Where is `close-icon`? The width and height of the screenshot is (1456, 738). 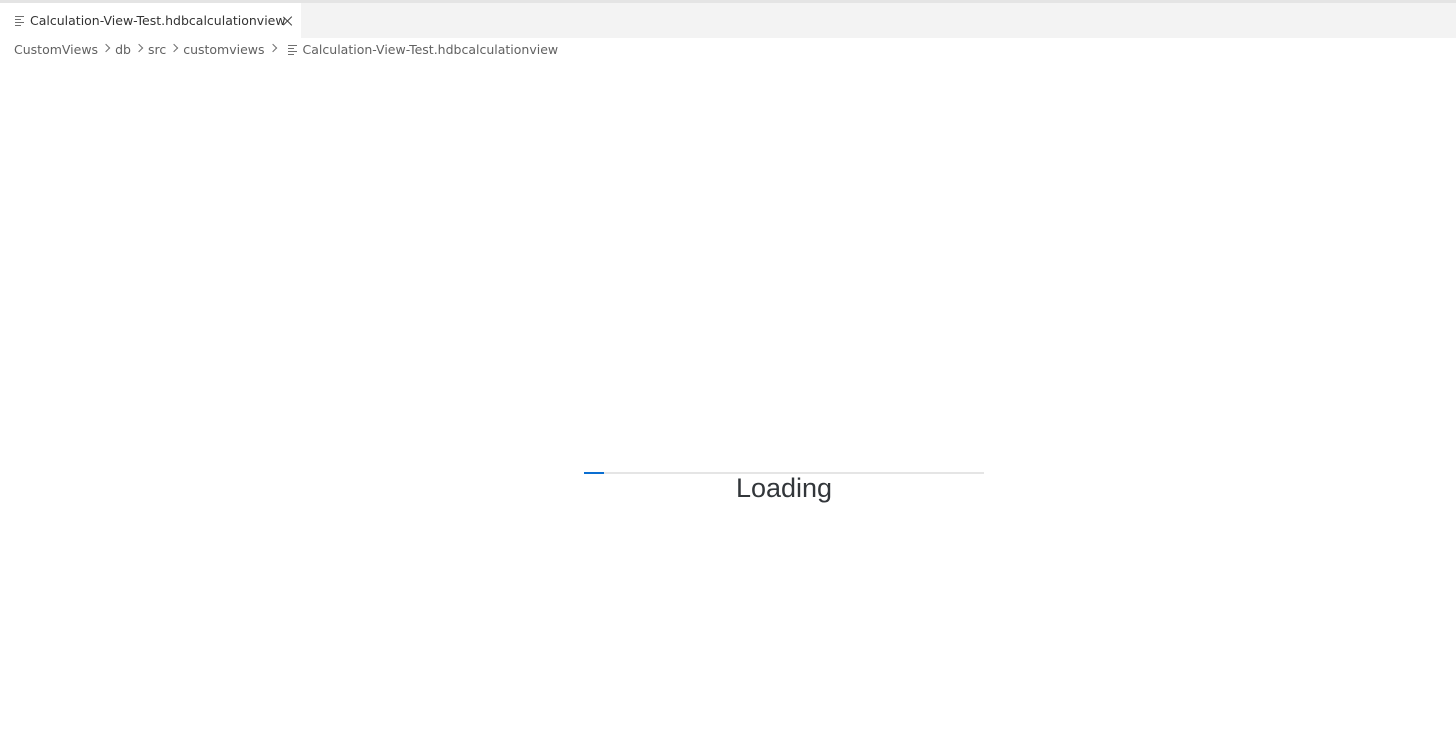 close-icon is located at coordinates (288, 21).